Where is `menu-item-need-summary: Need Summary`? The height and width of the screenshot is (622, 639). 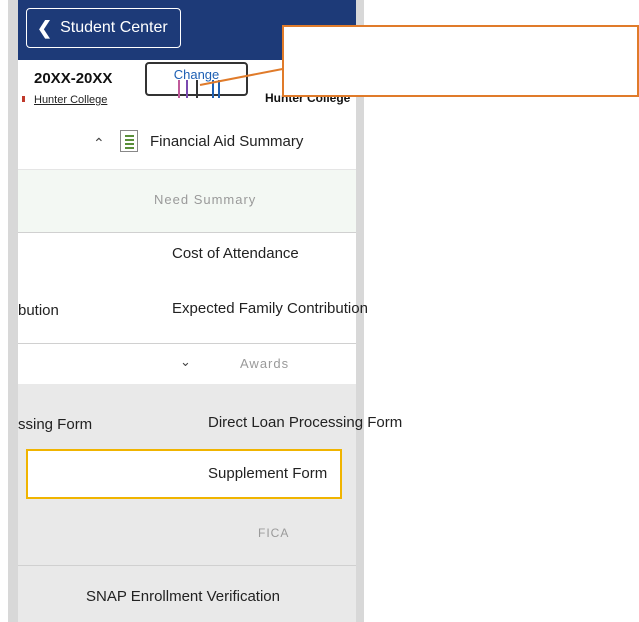 menu-item-need-summary: Need Summary is located at coordinates (187, 201).